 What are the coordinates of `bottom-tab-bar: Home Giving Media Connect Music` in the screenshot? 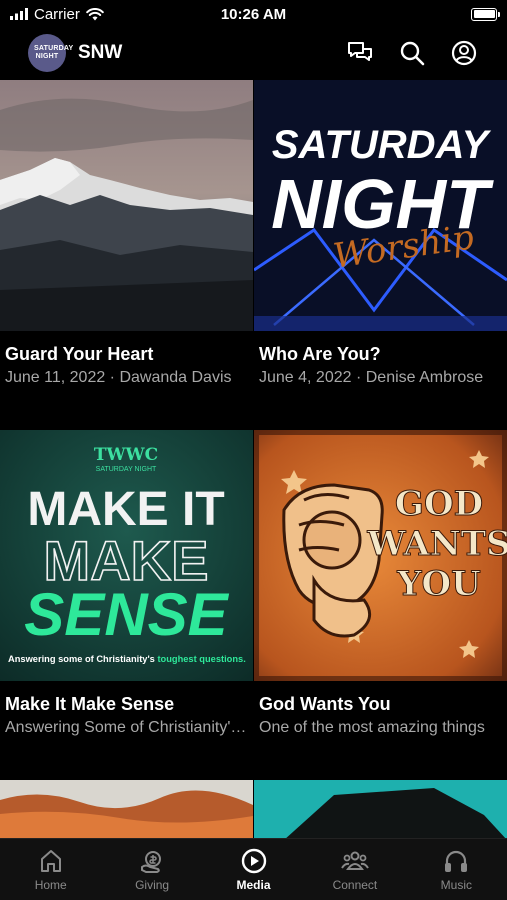 It's located at (253, 869).